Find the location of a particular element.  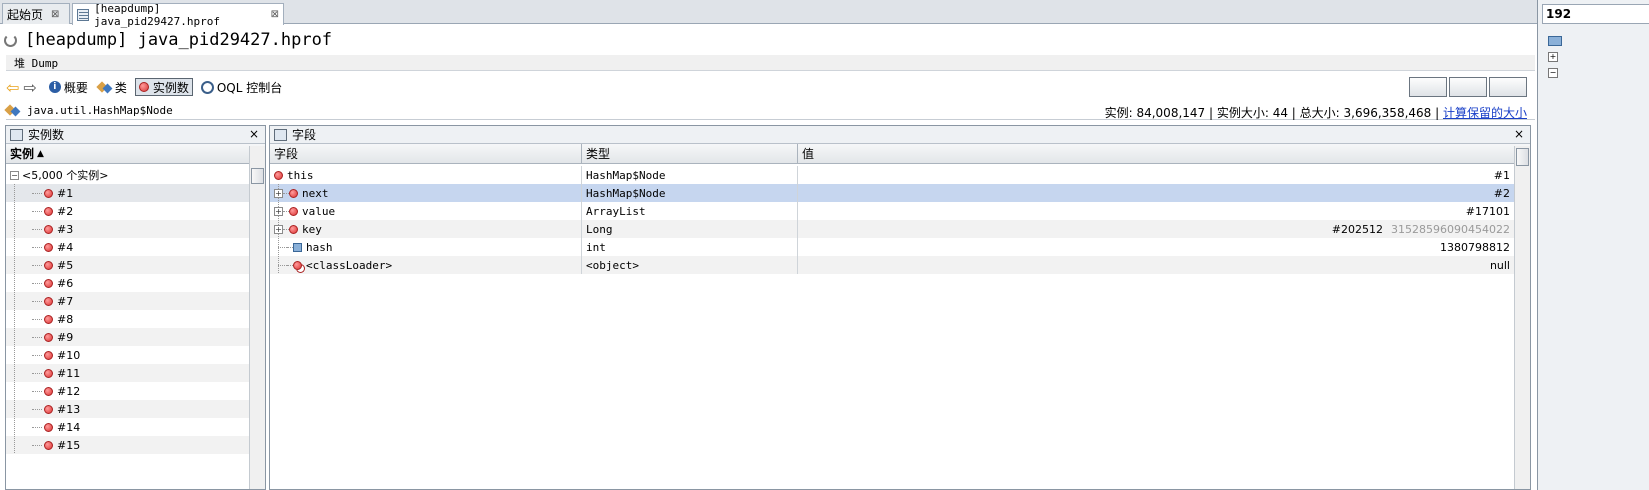

instance-id: #4 is located at coordinates (65, 247).